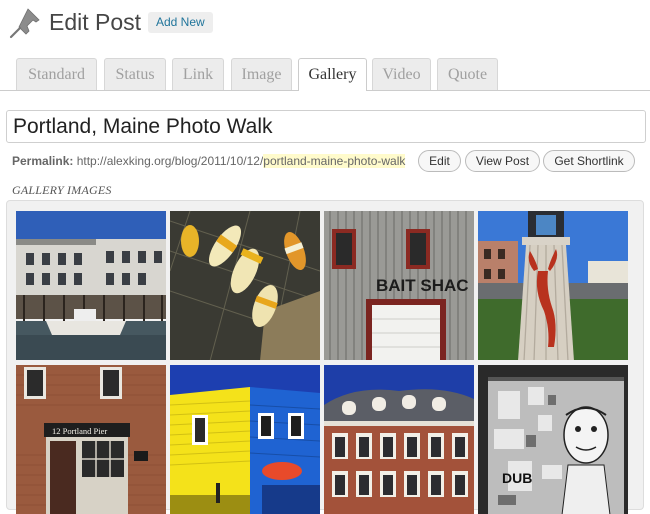 The height and width of the screenshot is (514, 650). Describe the element at coordinates (62, 190) in the screenshot. I see `gallery-images-heading: Gallery Images` at that location.